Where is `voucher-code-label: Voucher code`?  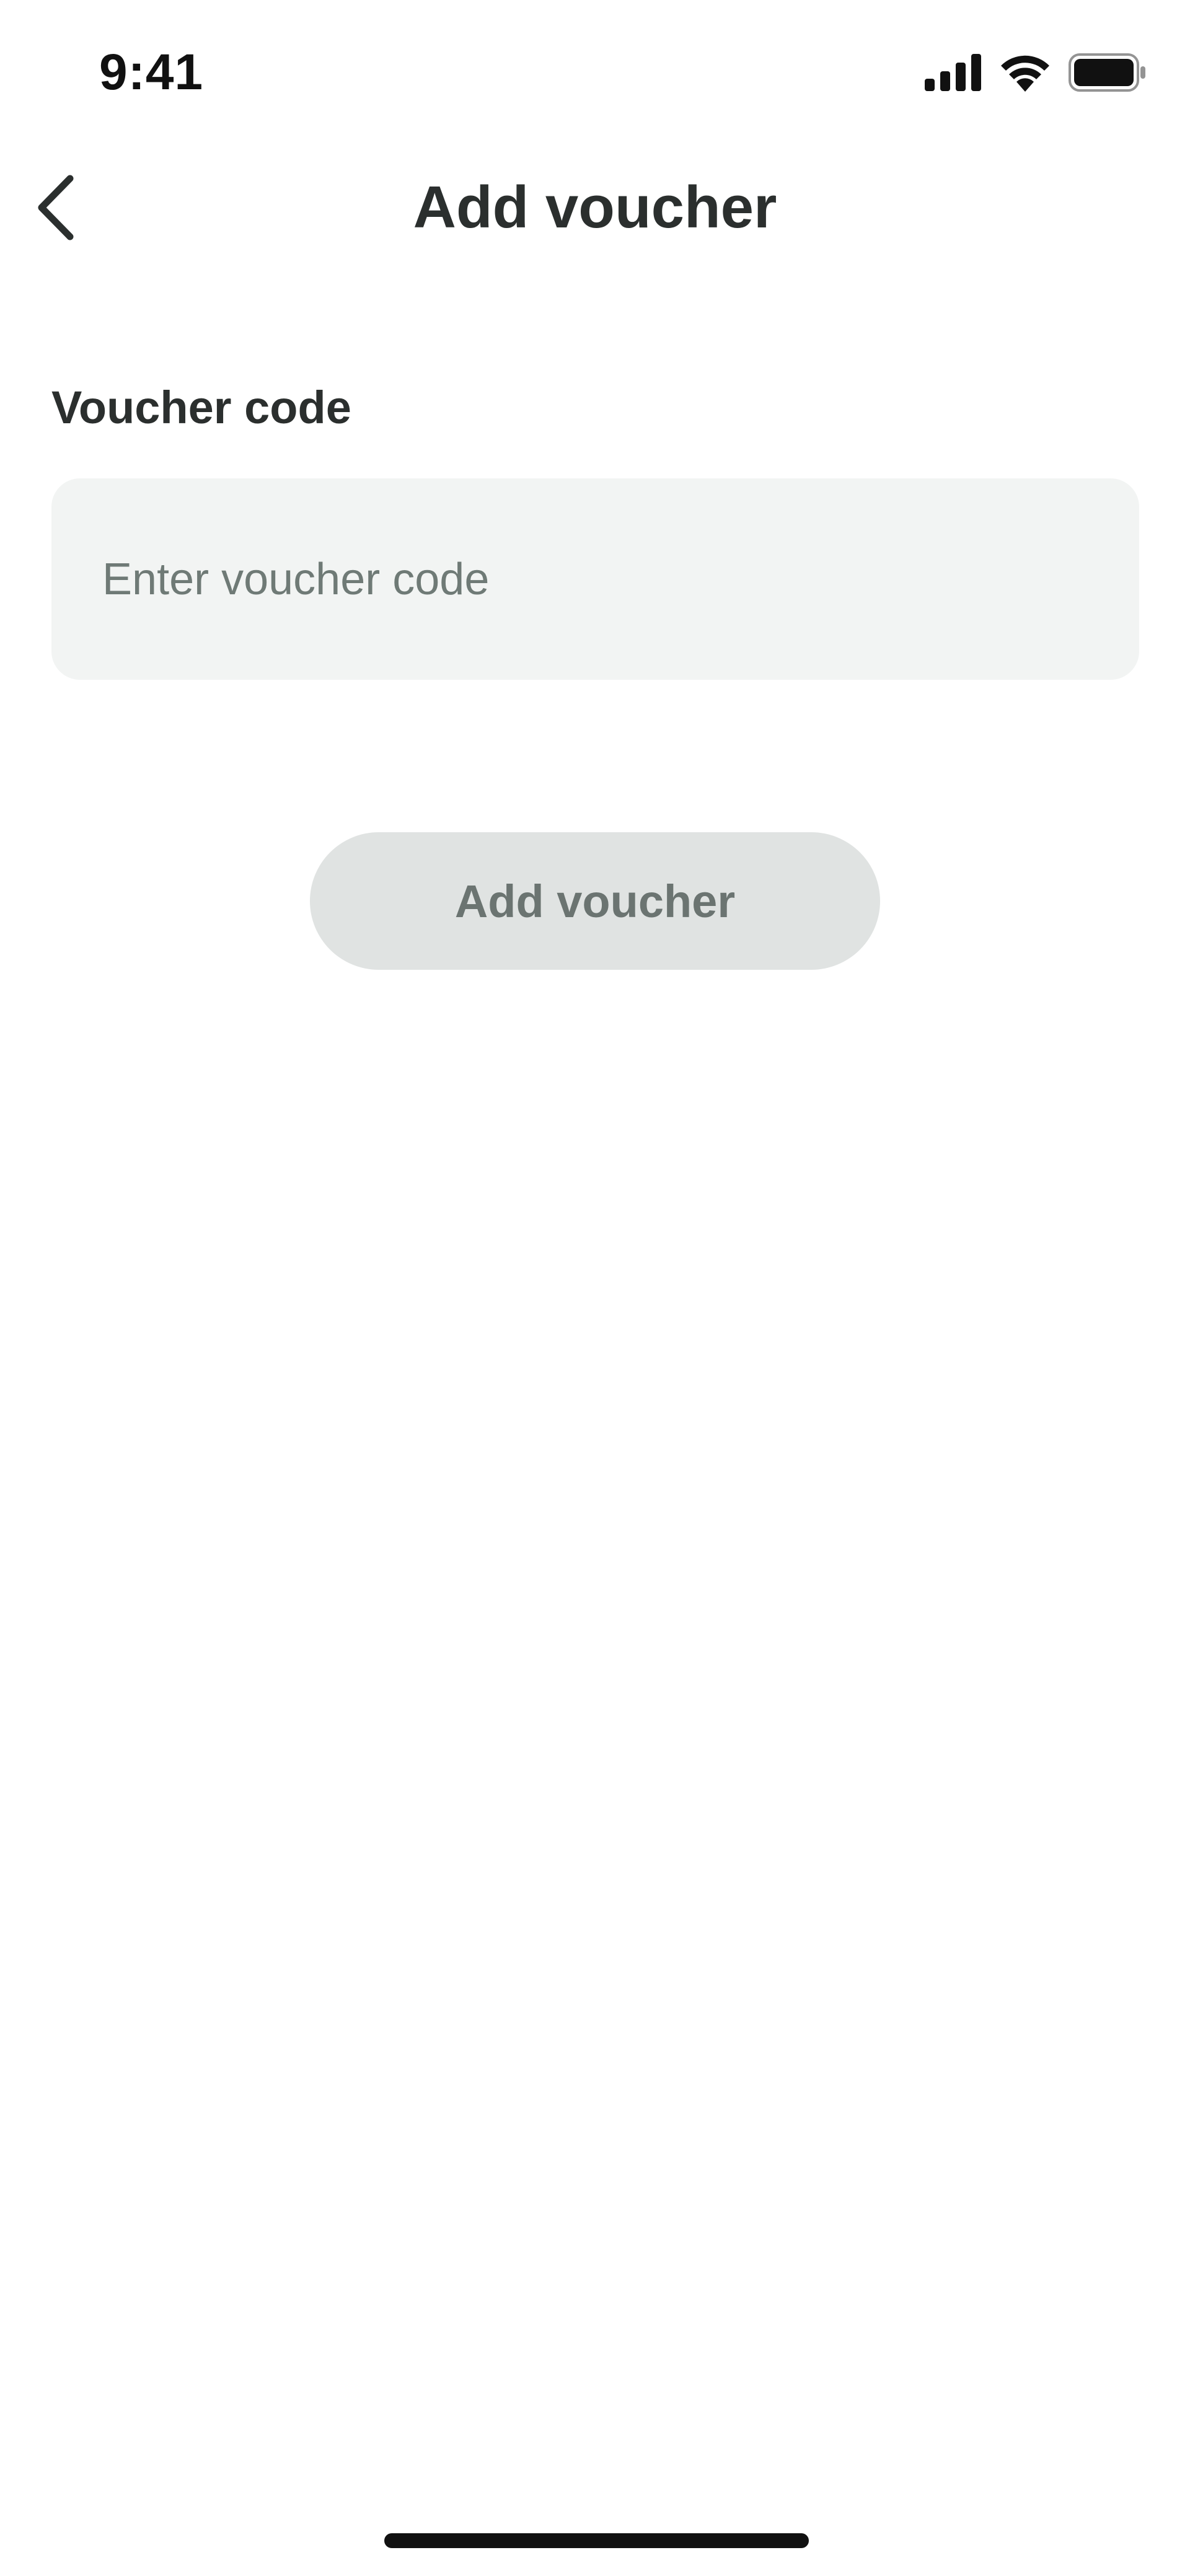 voucher-code-label: Voucher code is located at coordinates (201, 408).